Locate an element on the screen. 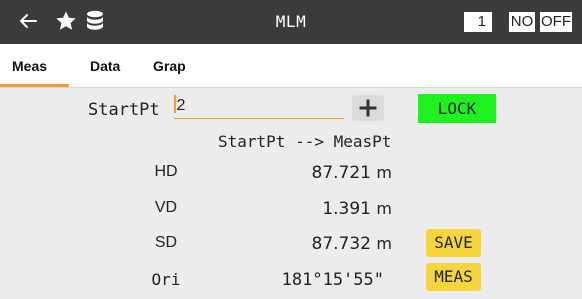 The width and height of the screenshot is (582, 299). title-bar: MLM 1 NO OFF is located at coordinates (291, 22).